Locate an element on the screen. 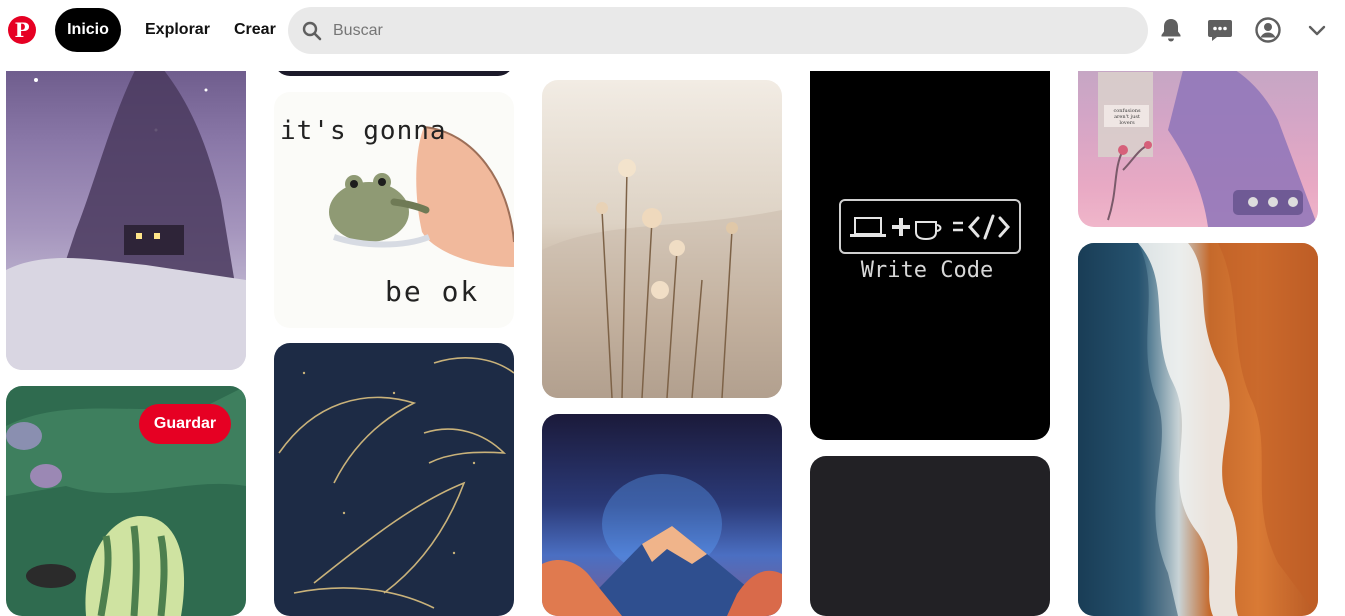 The height and width of the screenshot is (616, 1345). pin-dried-flowers is located at coordinates (662, 239).